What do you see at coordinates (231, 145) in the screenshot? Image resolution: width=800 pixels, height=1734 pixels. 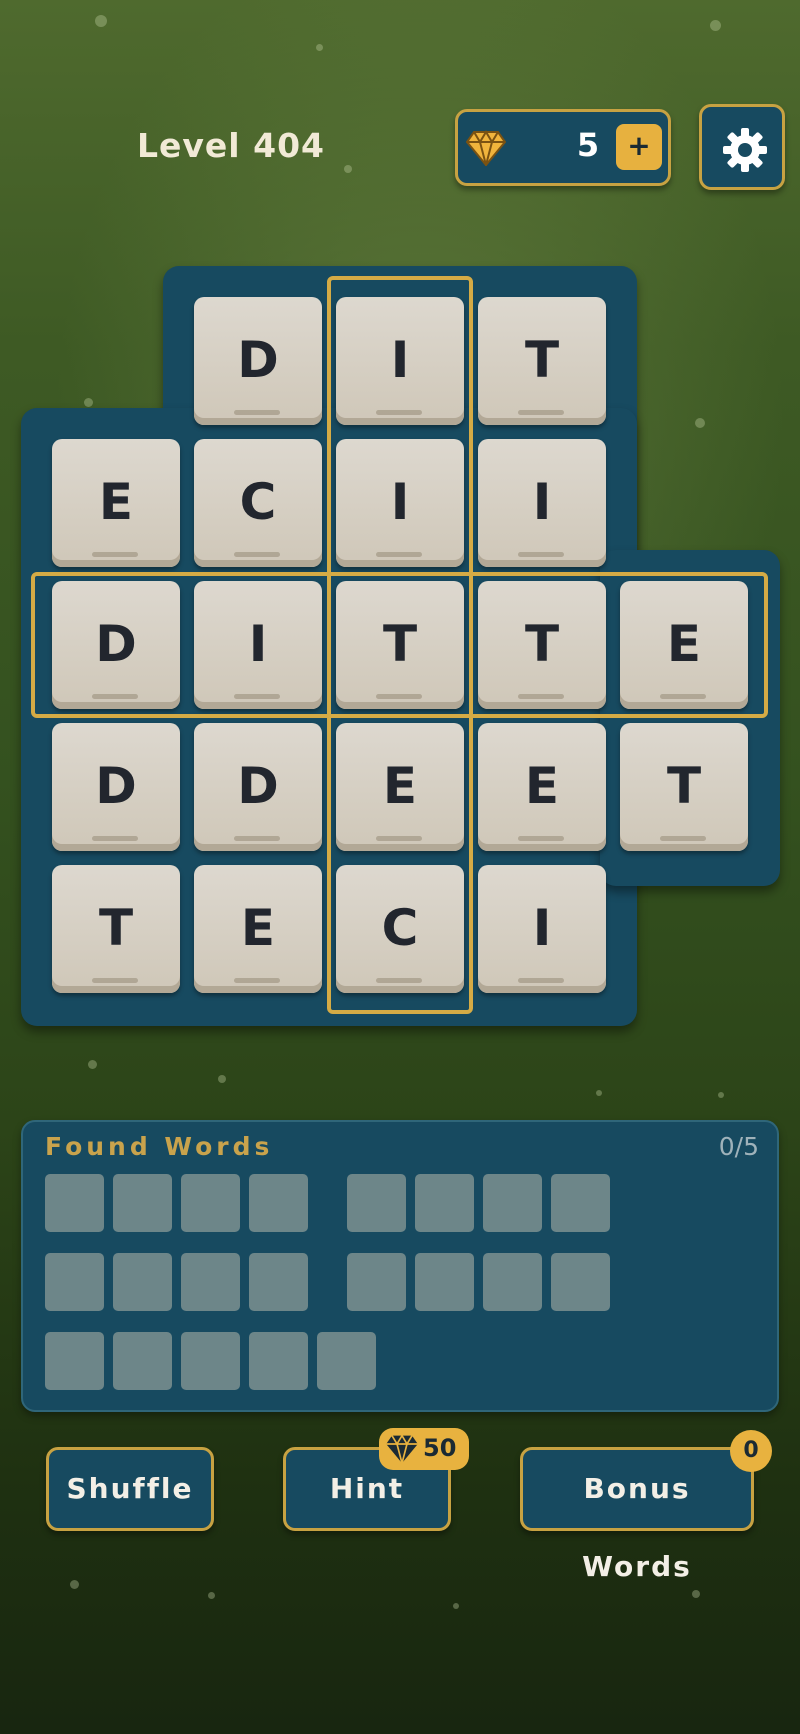 I see `level-title: Level 404` at bounding box center [231, 145].